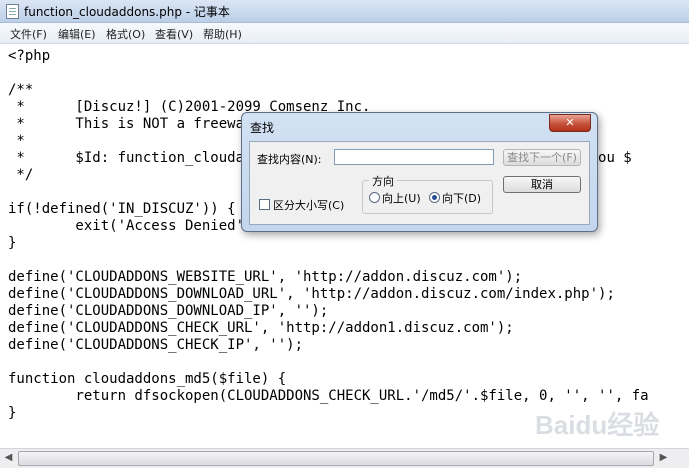 The image size is (689, 468). I want to click on scroll-right-icon: ▶, so click(663, 458).